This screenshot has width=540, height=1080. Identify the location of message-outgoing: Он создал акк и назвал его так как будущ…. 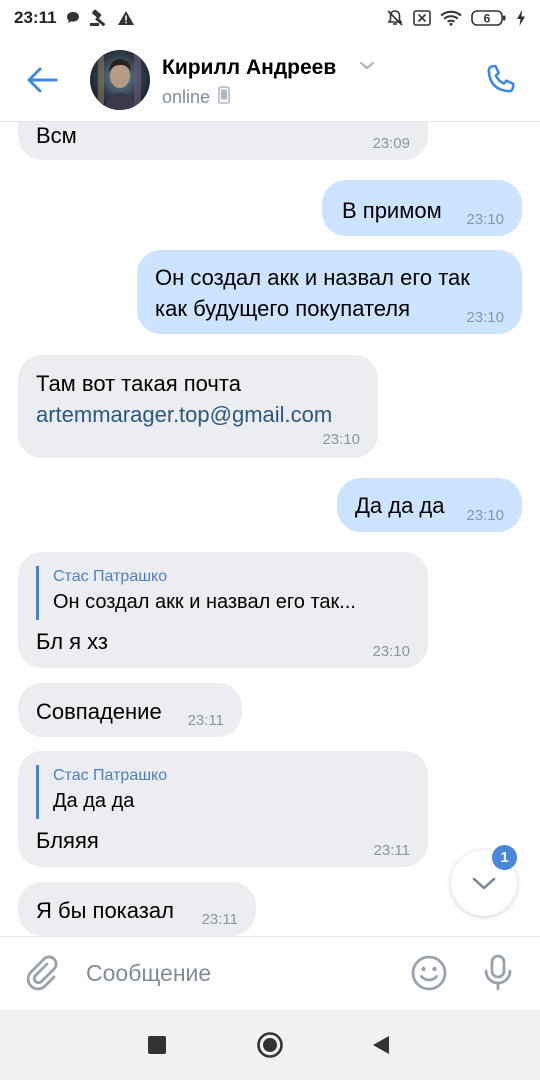
(329, 292).